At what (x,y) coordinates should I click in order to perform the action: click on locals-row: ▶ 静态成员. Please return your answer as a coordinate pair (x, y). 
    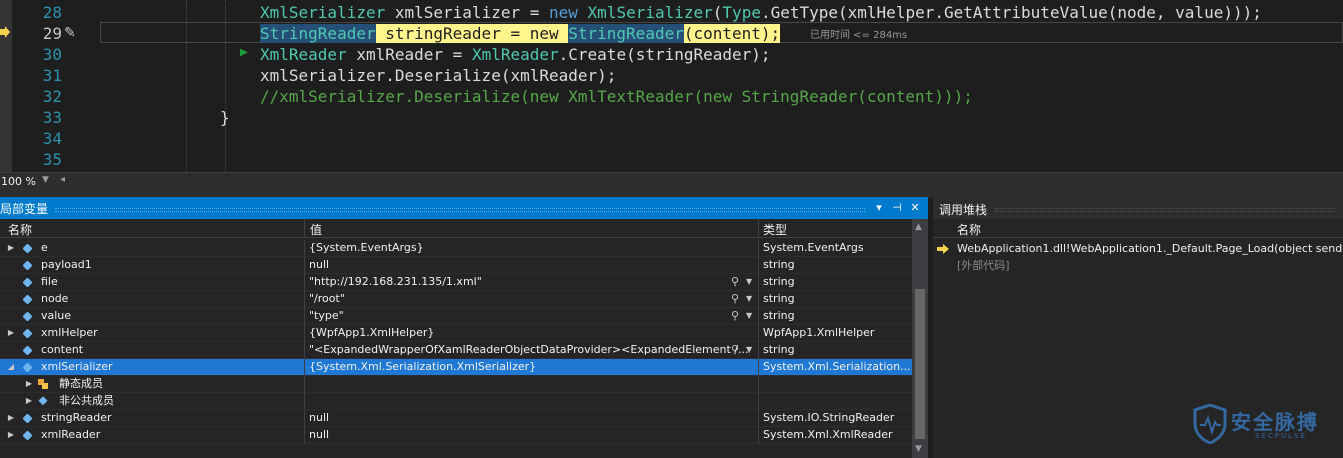
    Looking at the image, I should click on (456, 384).